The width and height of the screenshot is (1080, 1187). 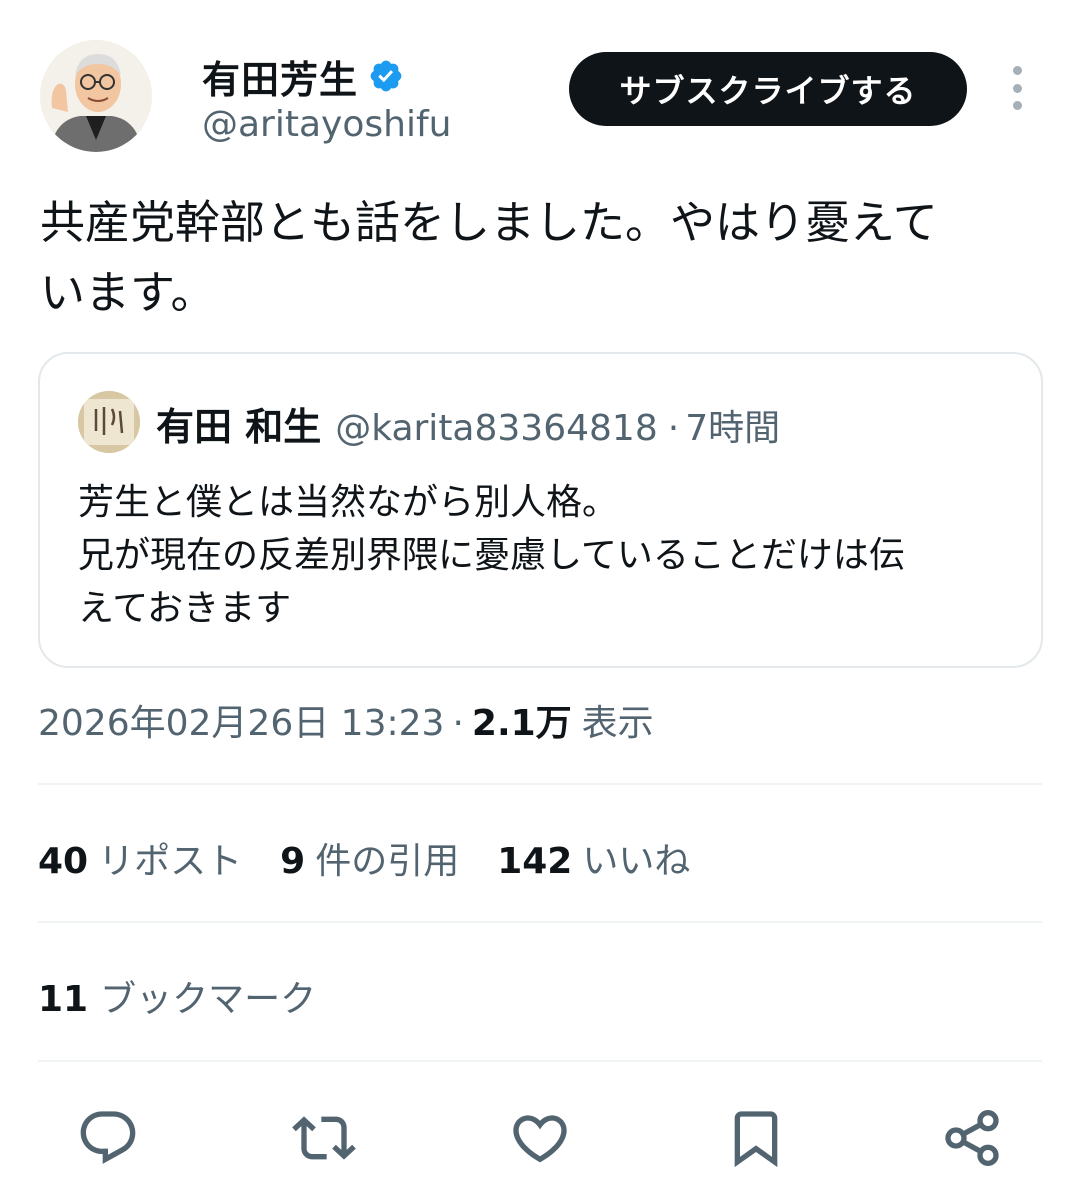 I want to click on repost-button, so click(x=324, y=1138).